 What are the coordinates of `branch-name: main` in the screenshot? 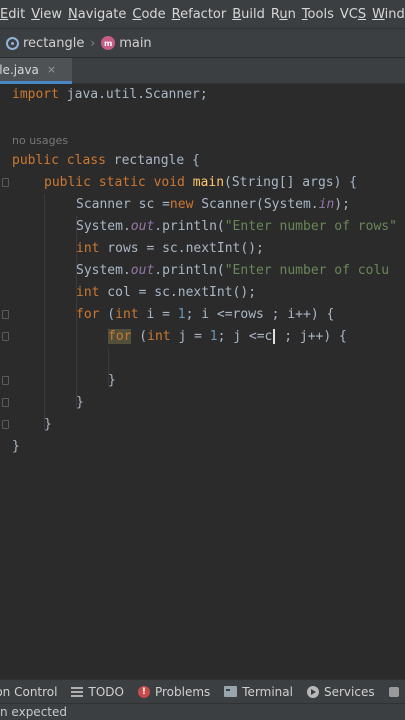 It's located at (135, 43).